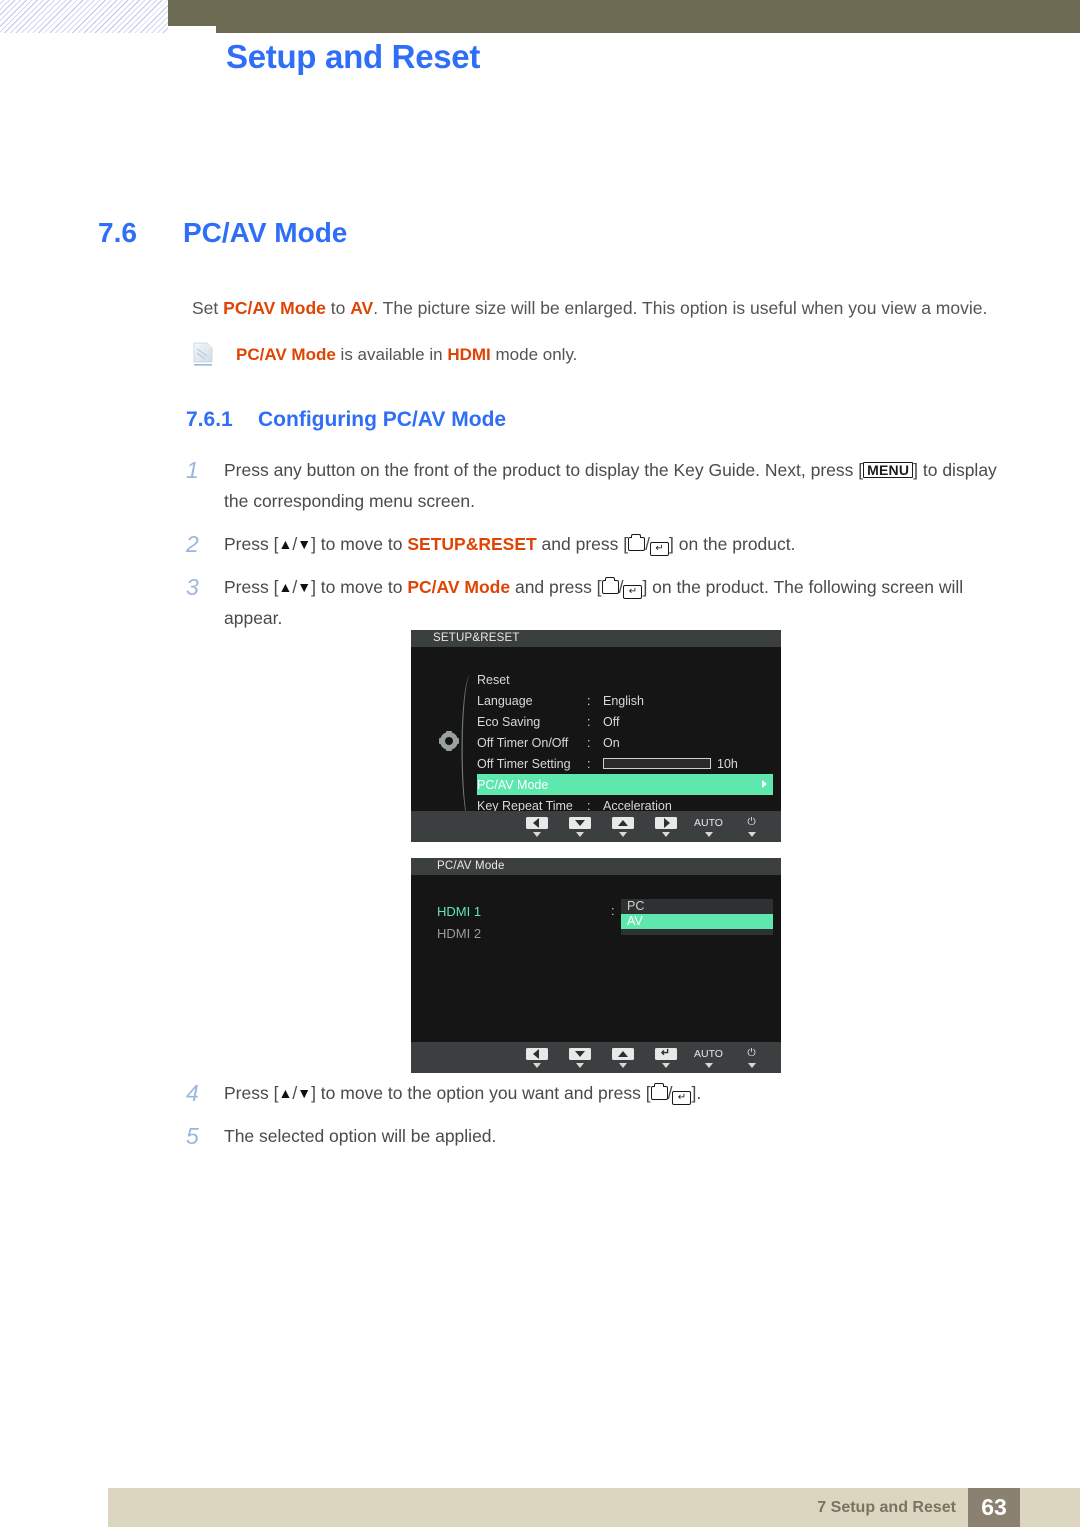  What do you see at coordinates (459, 912) in the screenshot?
I see `osd-input-row: HDMI 1` at bounding box center [459, 912].